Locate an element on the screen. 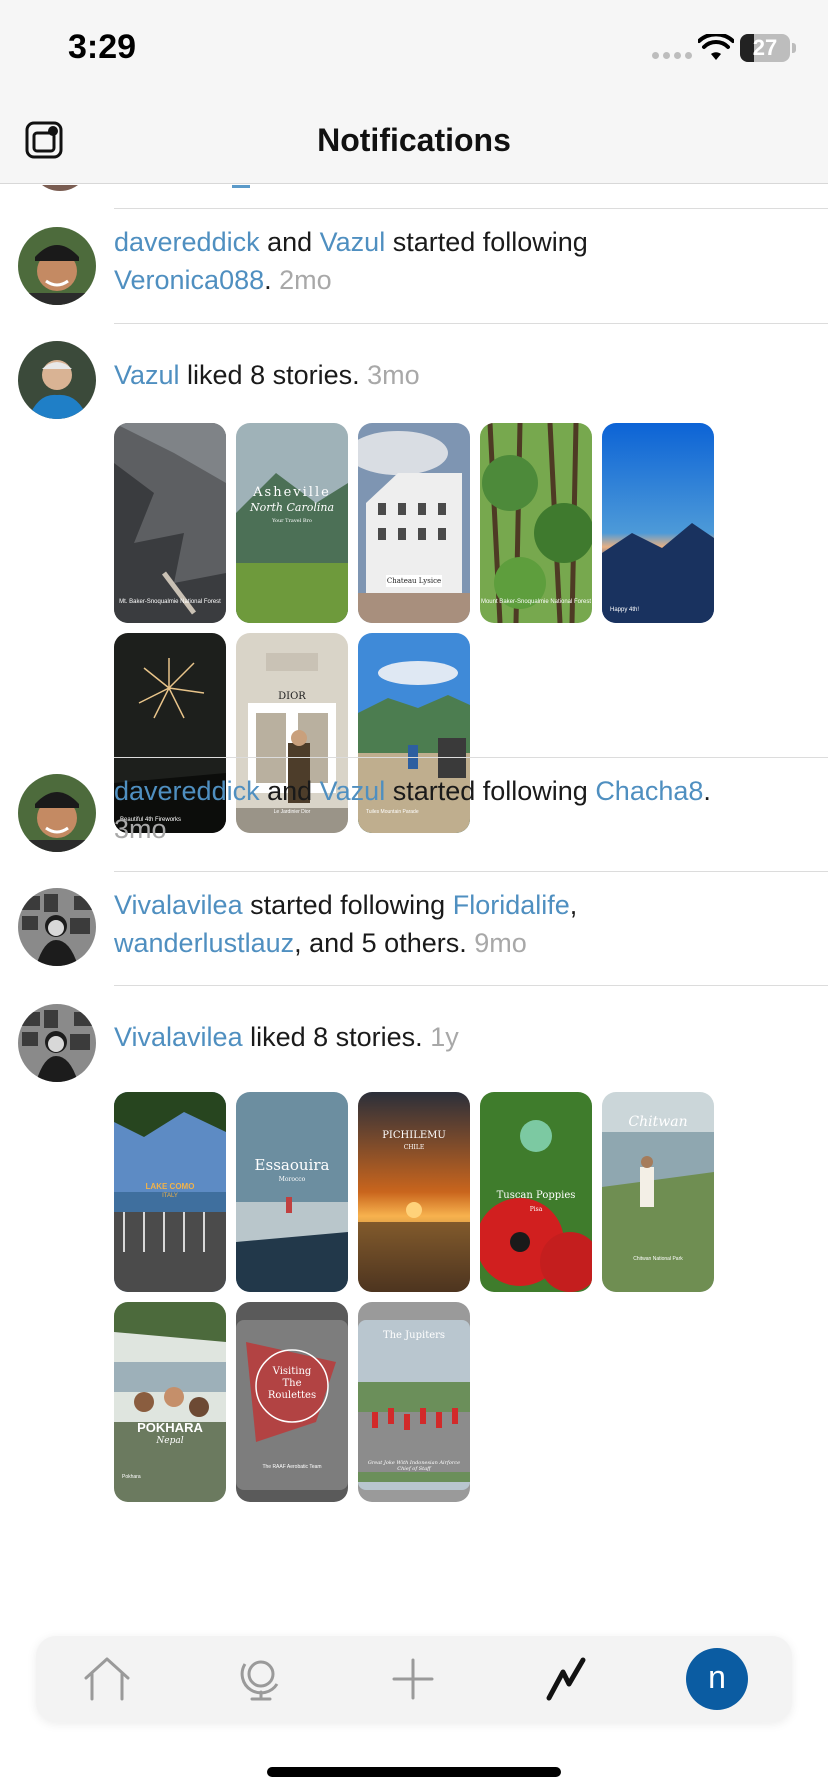 The height and width of the screenshot is (1792, 828). story-thumbnail: PICHILEMU CHILE is located at coordinates (414, 1192).